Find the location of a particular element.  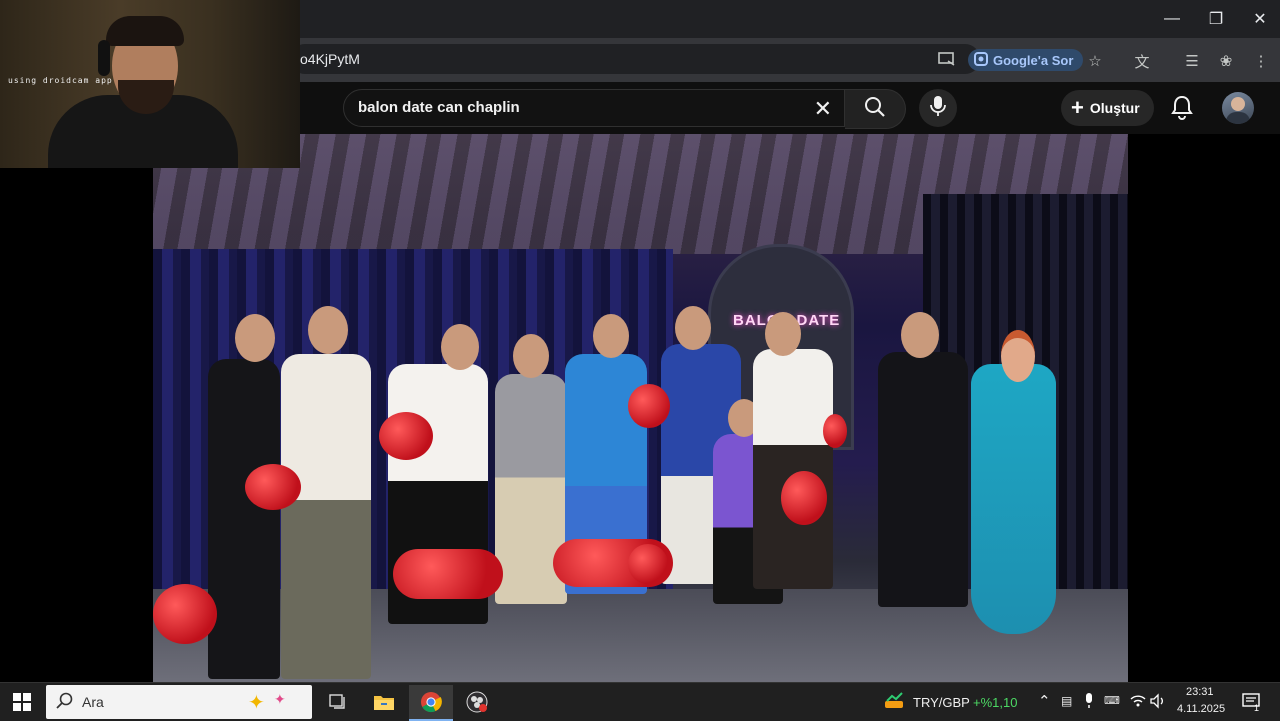

search-query-text: balon date can chaplin is located at coordinates (439, 107).